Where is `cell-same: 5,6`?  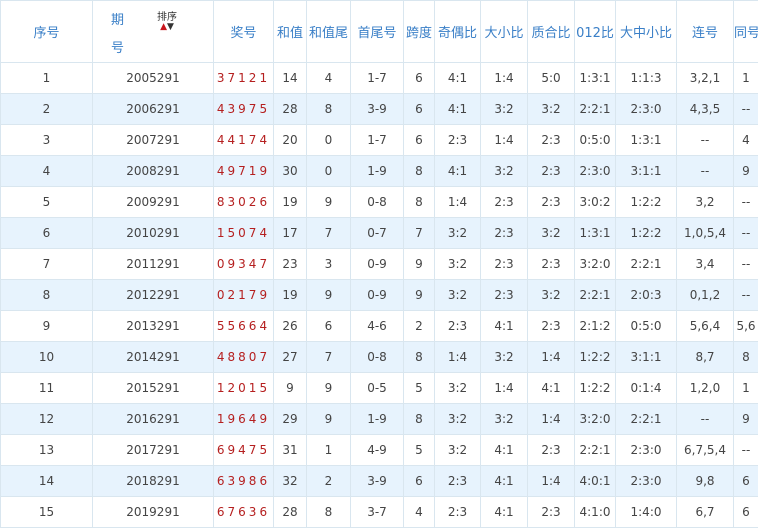 cell-same: 5,6 is located at coordinates (746, 326).